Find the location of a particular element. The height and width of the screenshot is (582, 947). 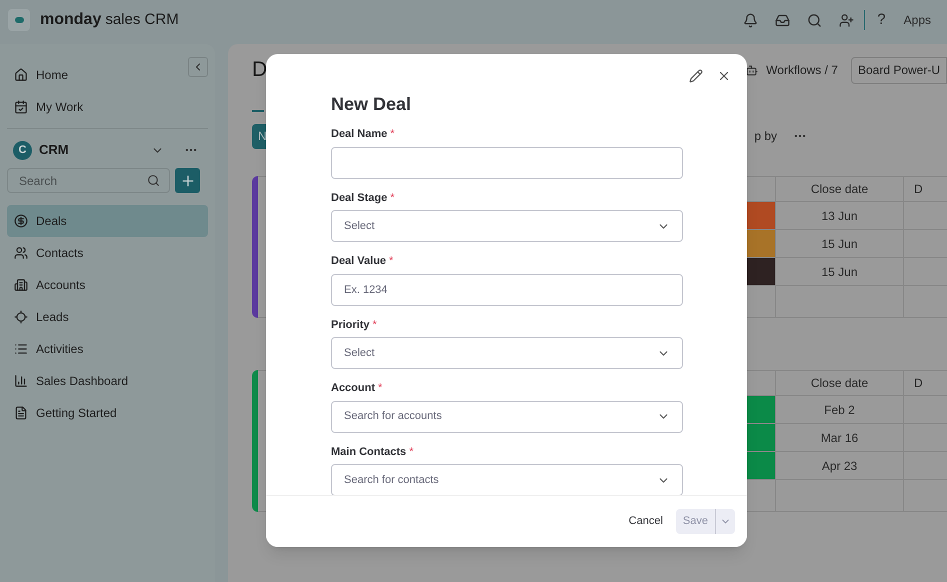

pencil-icon is located at coordinates (696, 76).